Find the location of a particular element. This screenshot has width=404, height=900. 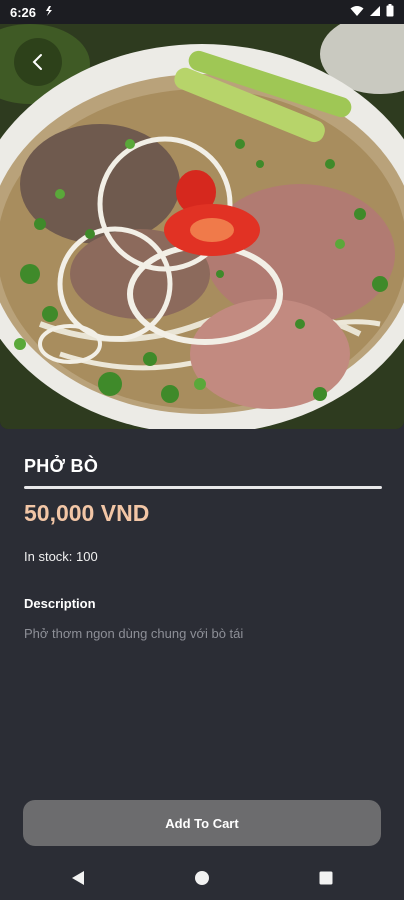

system-nav-bar is located at coordinates (202, 877).